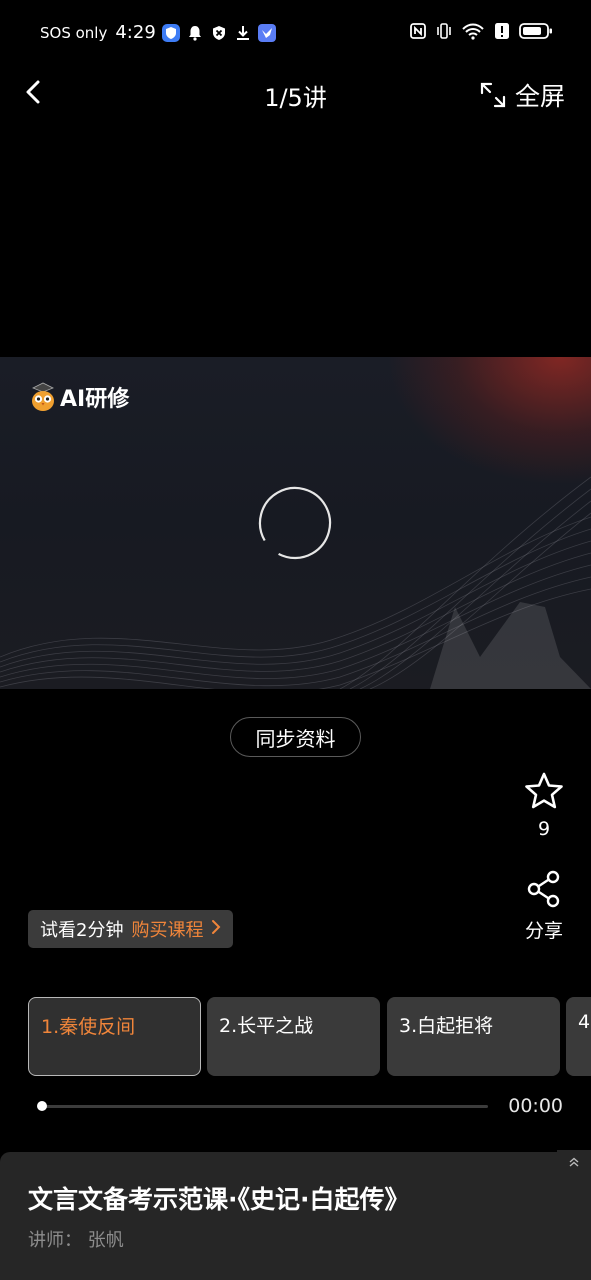  What do you see at coordinates (219, 33) in the screenshot?
I see `x-circle-icon` at bounding box center [219, 33].